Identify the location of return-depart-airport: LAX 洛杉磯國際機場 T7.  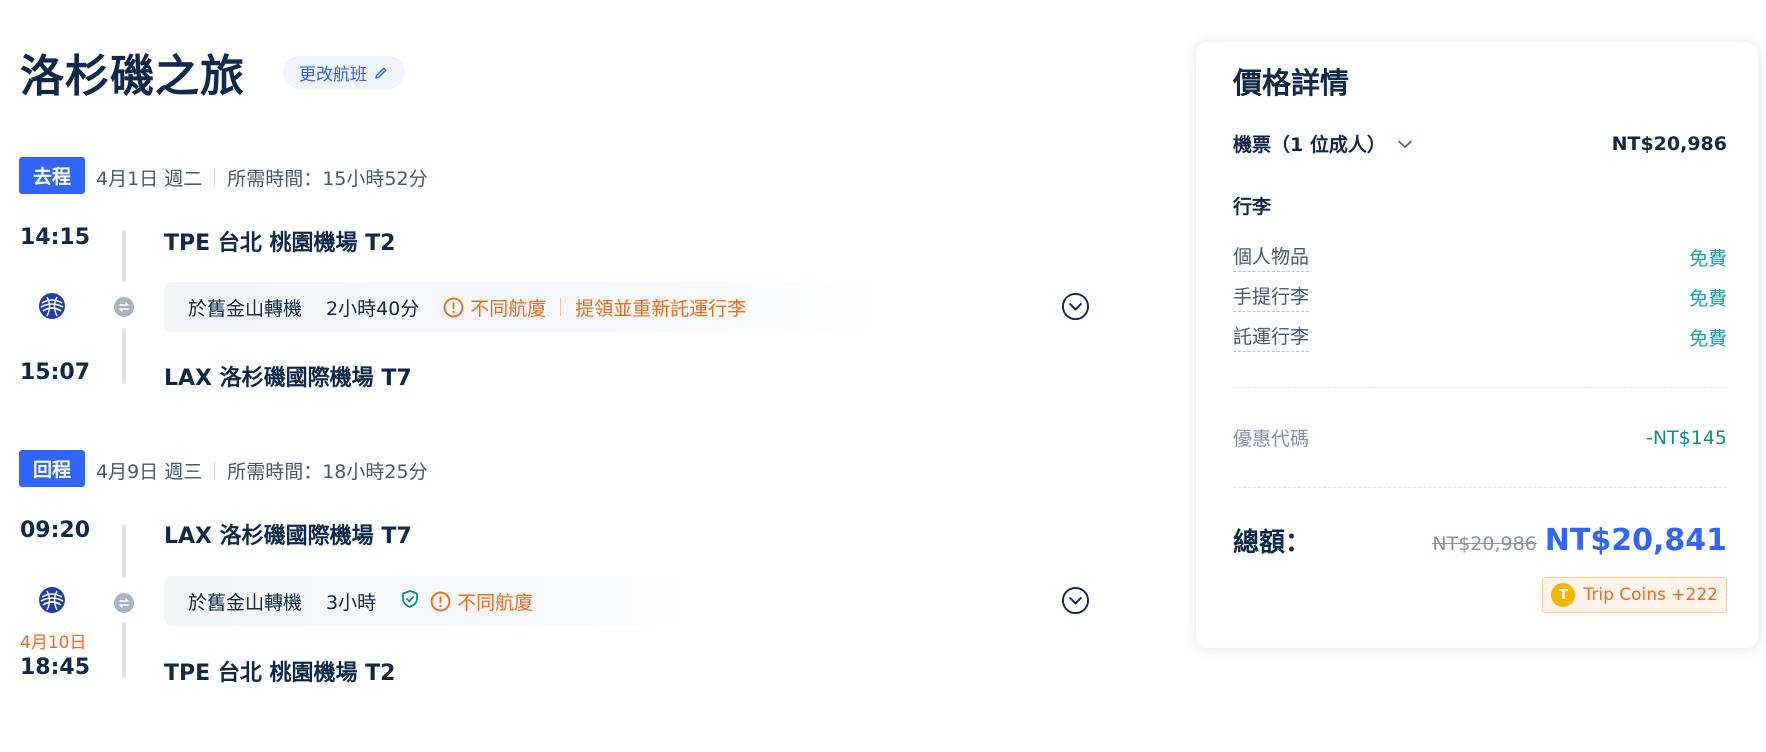
(288, 536).